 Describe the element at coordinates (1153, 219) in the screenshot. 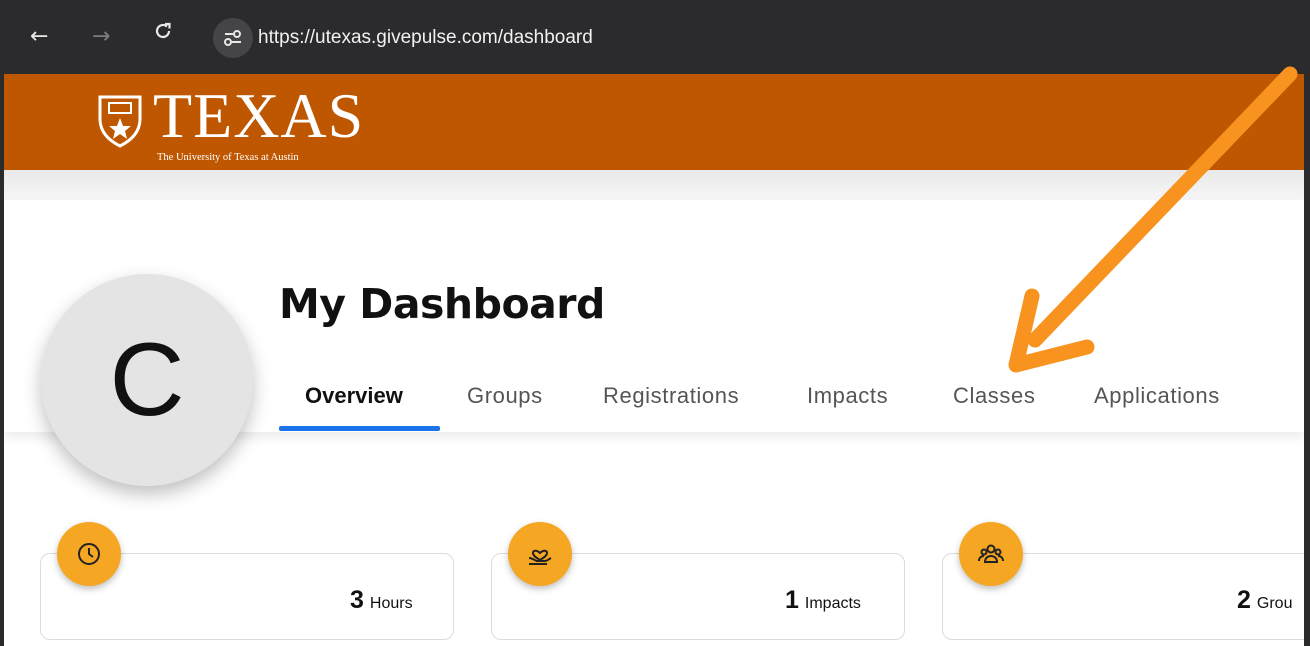

I see `annotation-arrow-icon` at that location.